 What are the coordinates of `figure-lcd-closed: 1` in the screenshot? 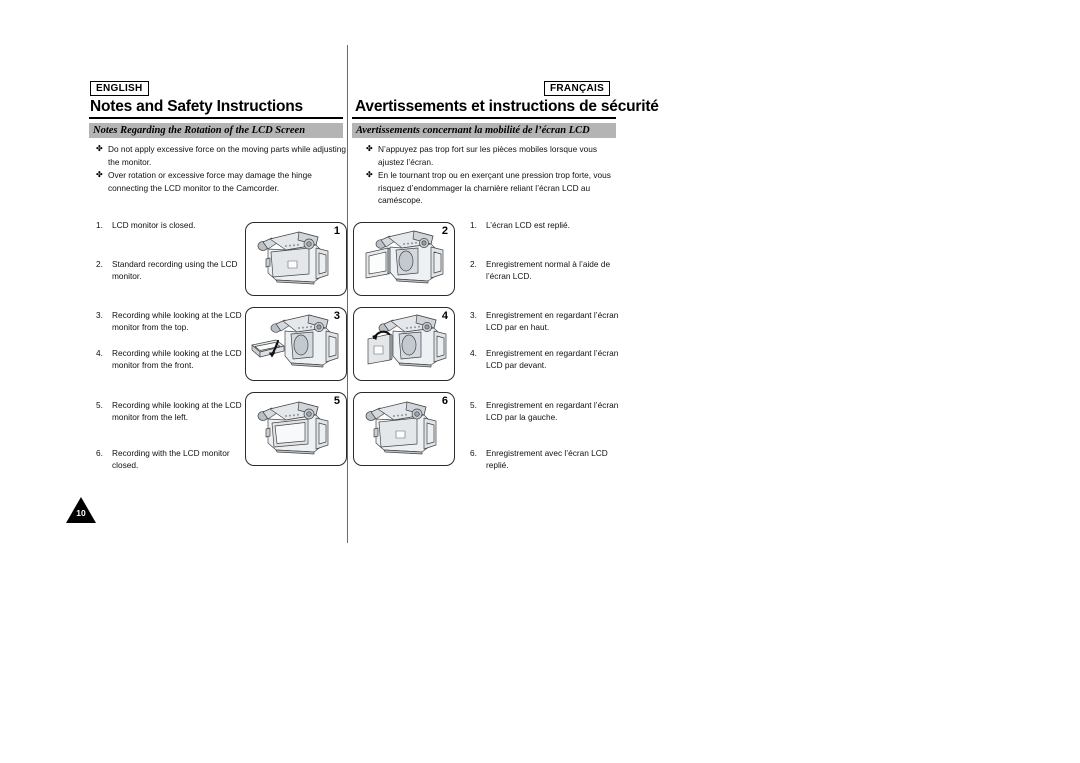 It's located at (296, 259).